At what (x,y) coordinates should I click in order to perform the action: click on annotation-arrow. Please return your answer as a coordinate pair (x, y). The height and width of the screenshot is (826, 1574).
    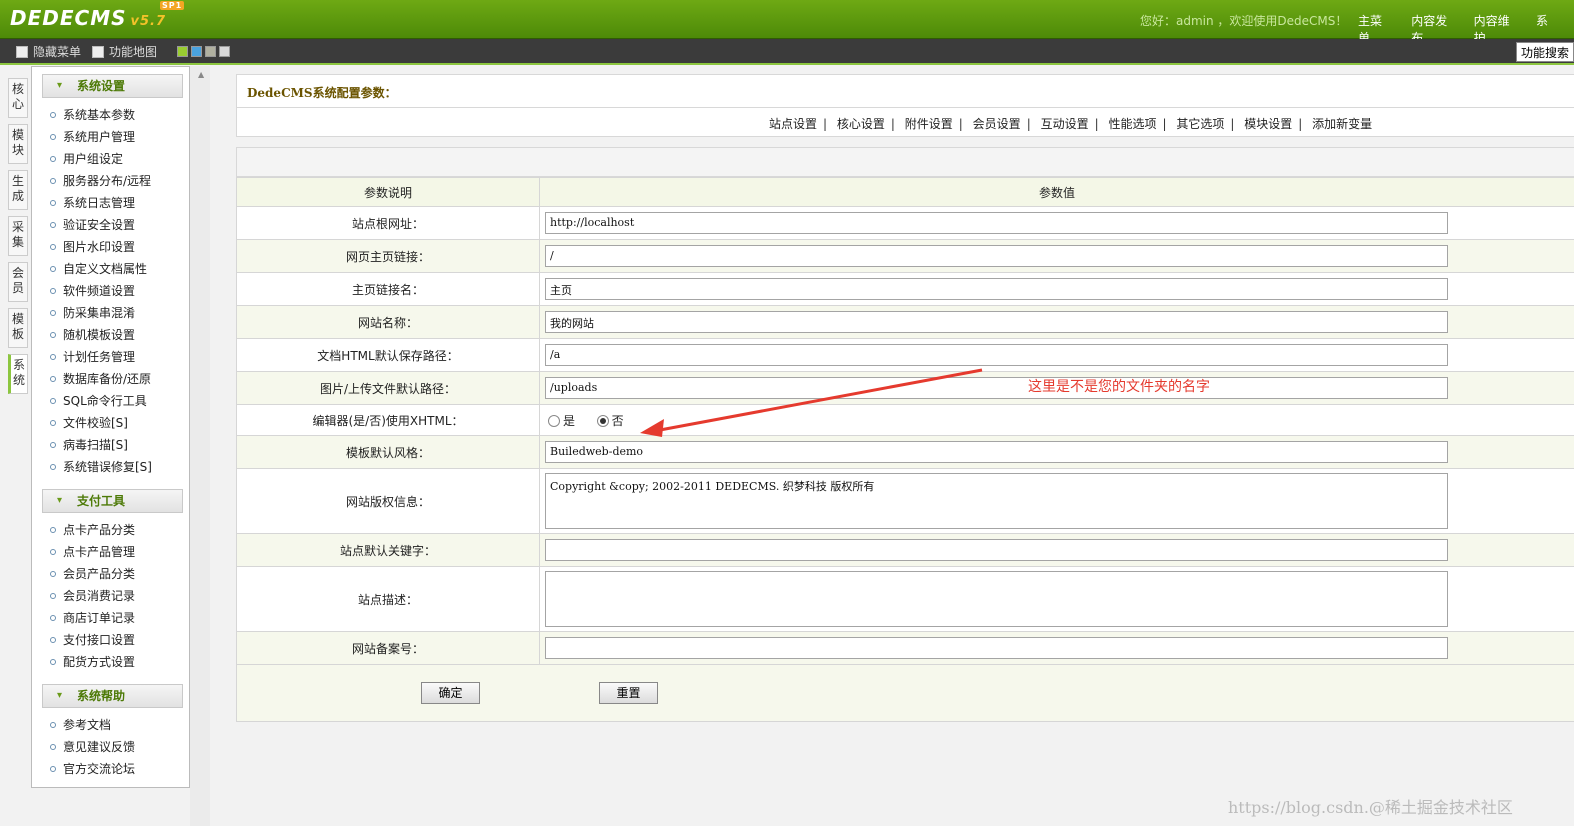
    Looking at the image, I should click on (811, 402).